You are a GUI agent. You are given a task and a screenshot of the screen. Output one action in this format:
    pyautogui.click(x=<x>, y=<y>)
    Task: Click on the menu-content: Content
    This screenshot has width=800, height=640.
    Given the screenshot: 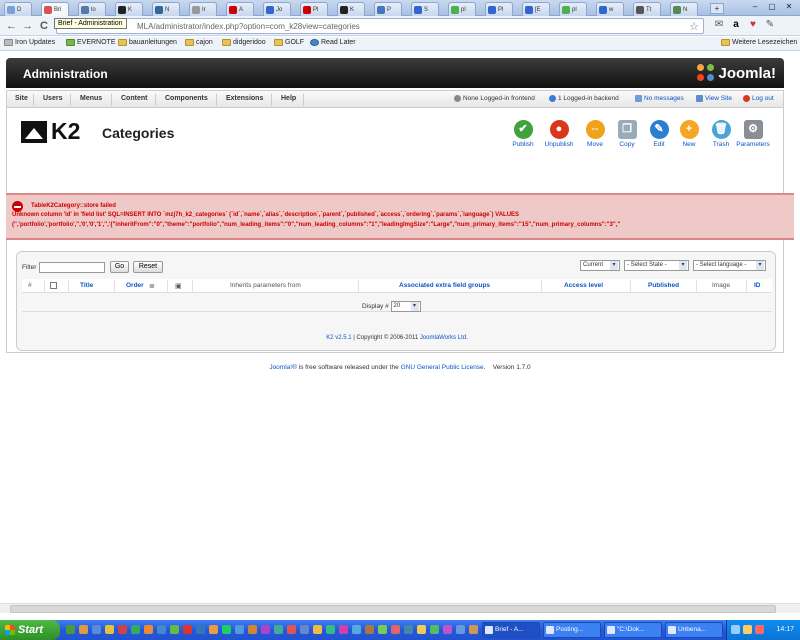 What is the action you would take?
    pyautogui.click(x=134, y=98)
    